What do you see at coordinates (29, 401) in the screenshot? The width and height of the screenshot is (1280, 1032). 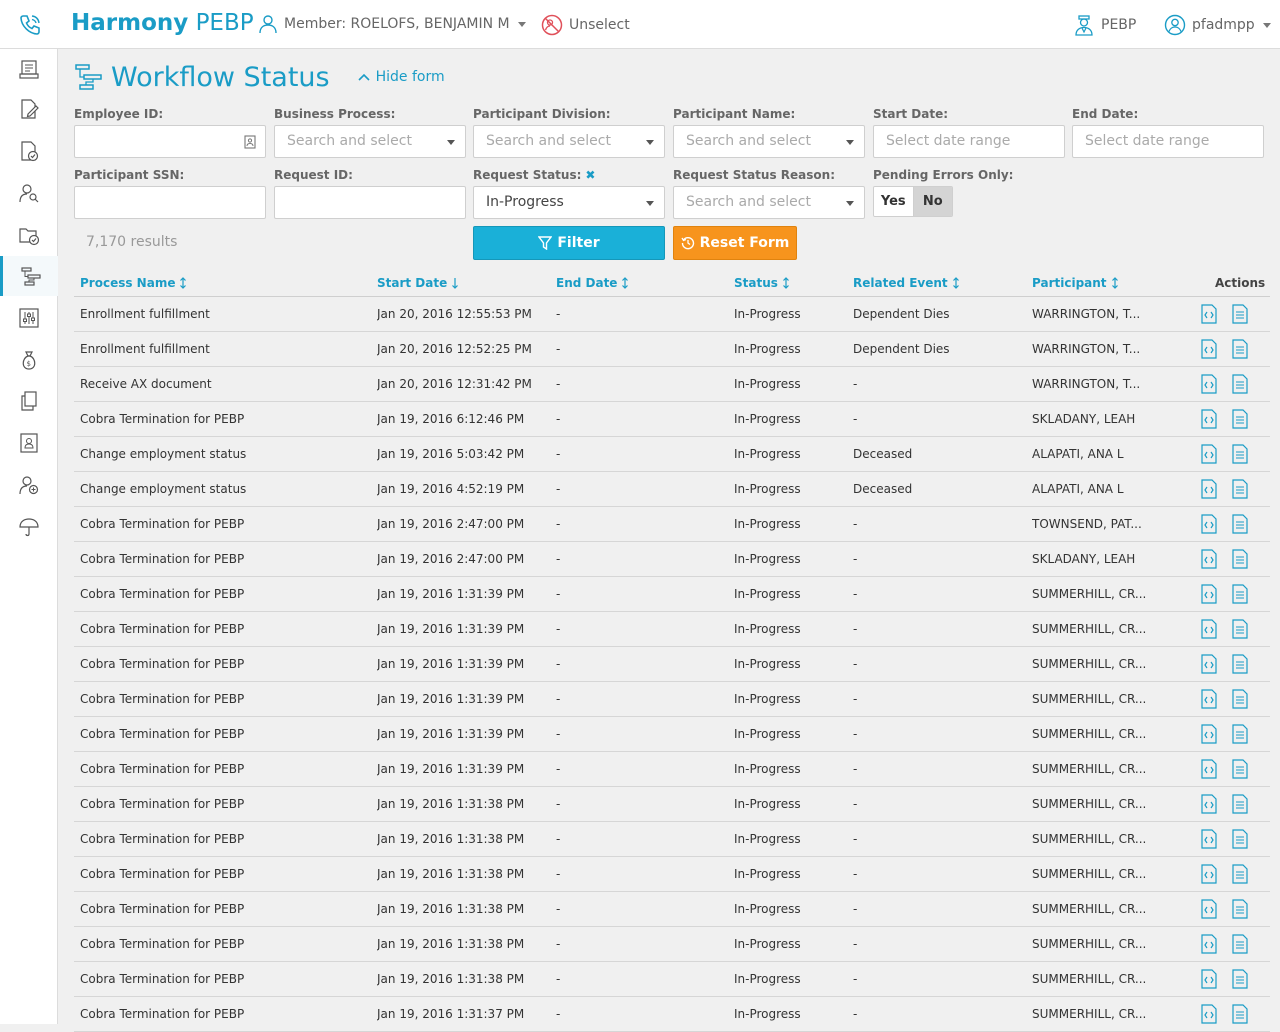 I see `sidebar-item-documents` at bounding box center [29, 401].